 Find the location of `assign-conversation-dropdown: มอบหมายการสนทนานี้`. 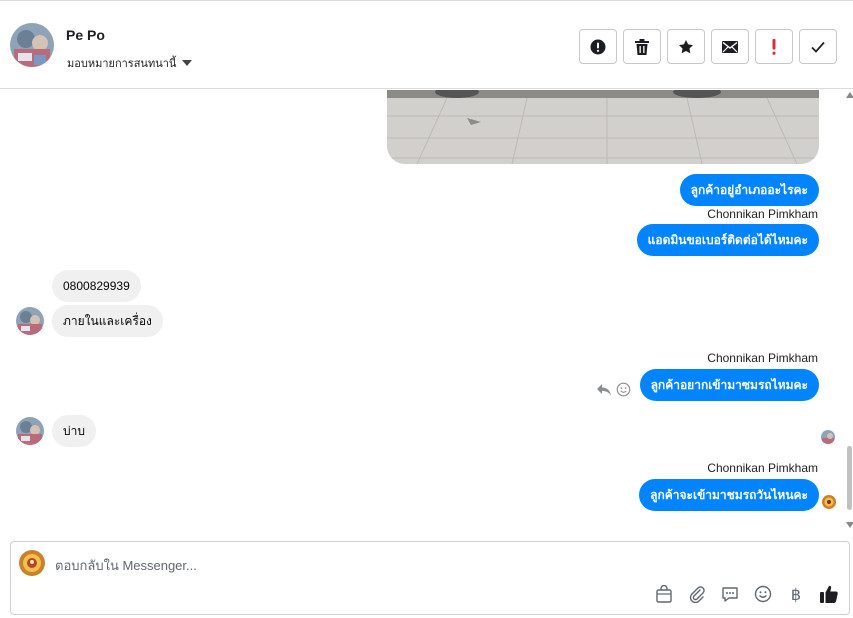

assign-conversation-dropdown: มอบหมายการสนทนานี้ is located at coordinates (130, 63).